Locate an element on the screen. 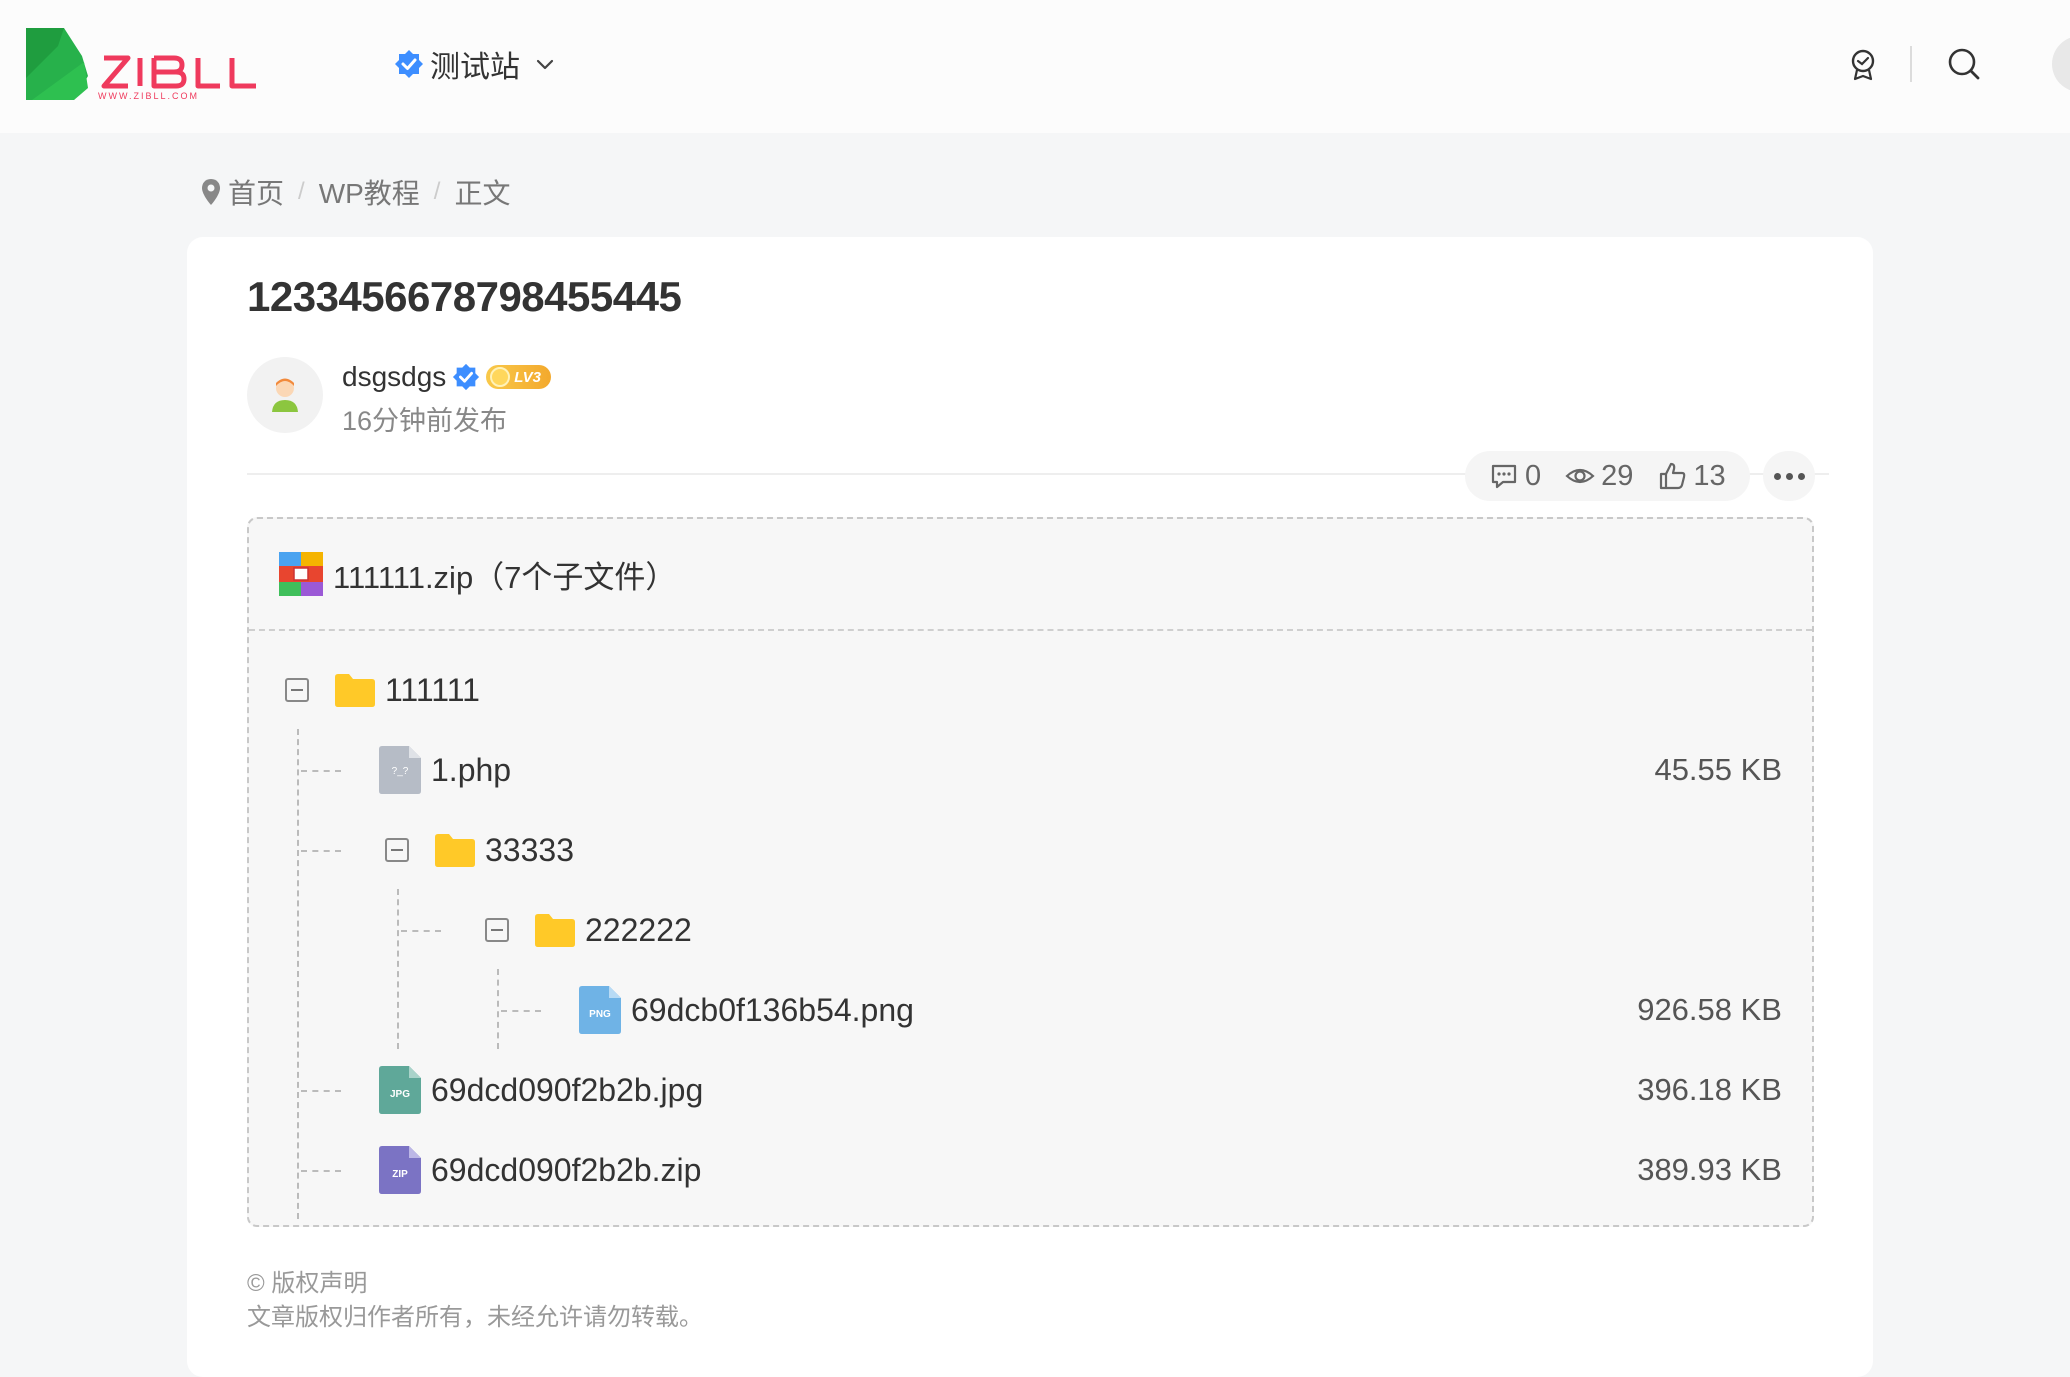  file-size: 389.93 KB is located at coordinates (1709, 1169).